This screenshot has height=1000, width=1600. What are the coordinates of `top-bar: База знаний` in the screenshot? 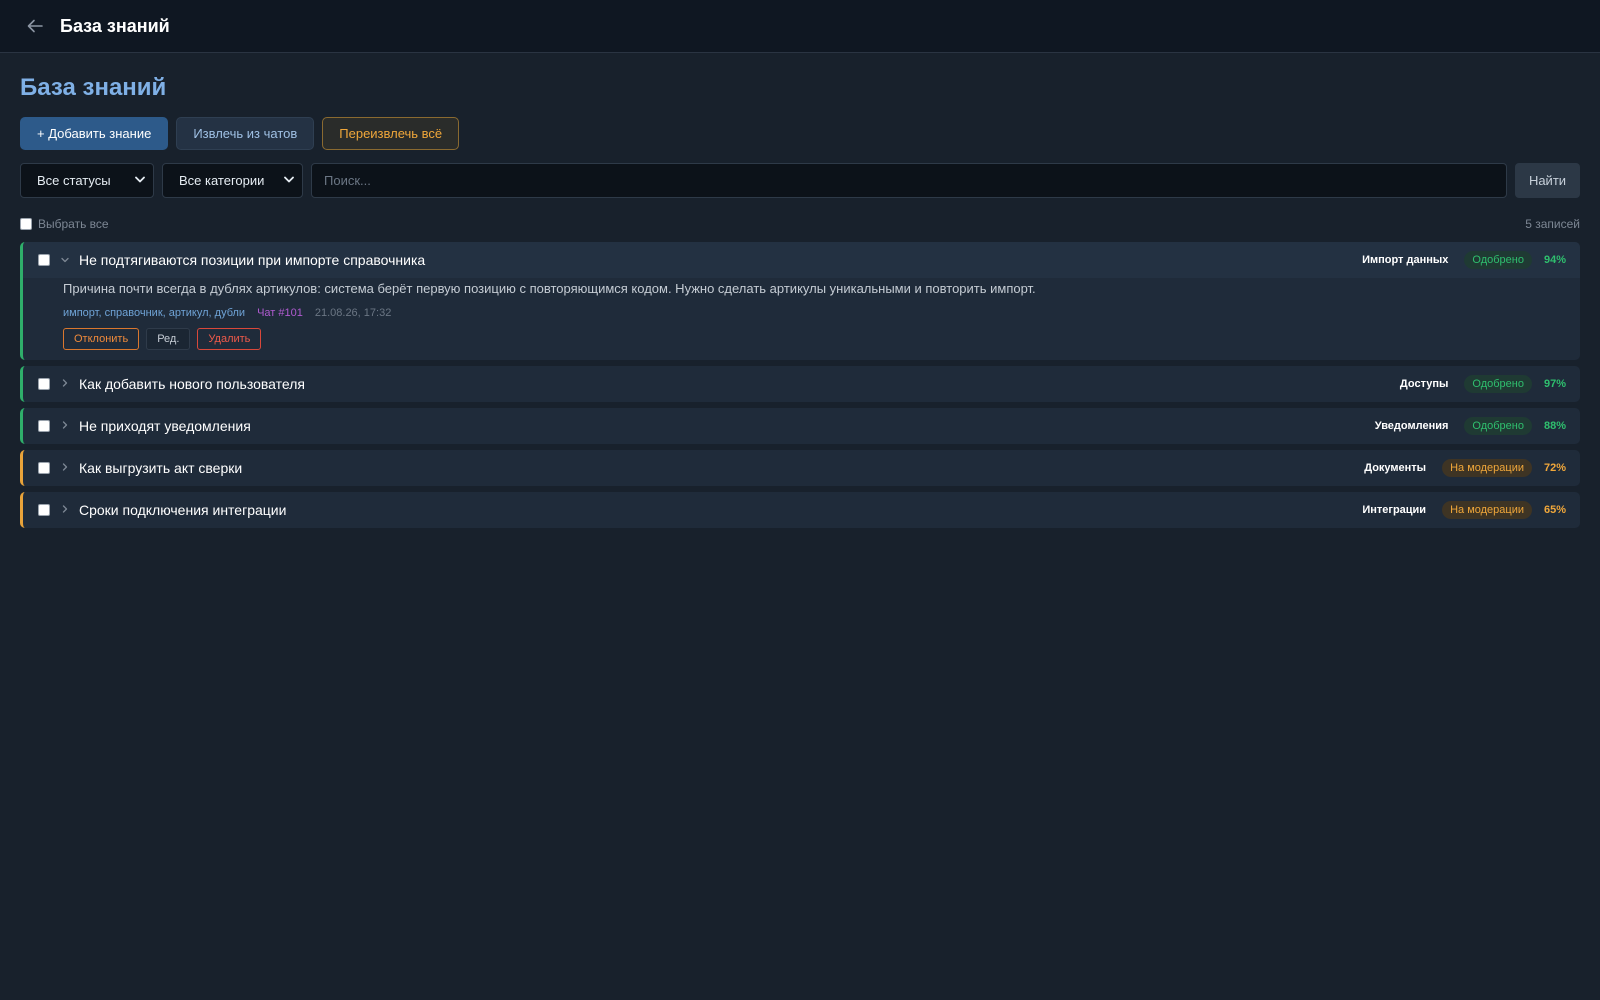 It's located at (800, 26).